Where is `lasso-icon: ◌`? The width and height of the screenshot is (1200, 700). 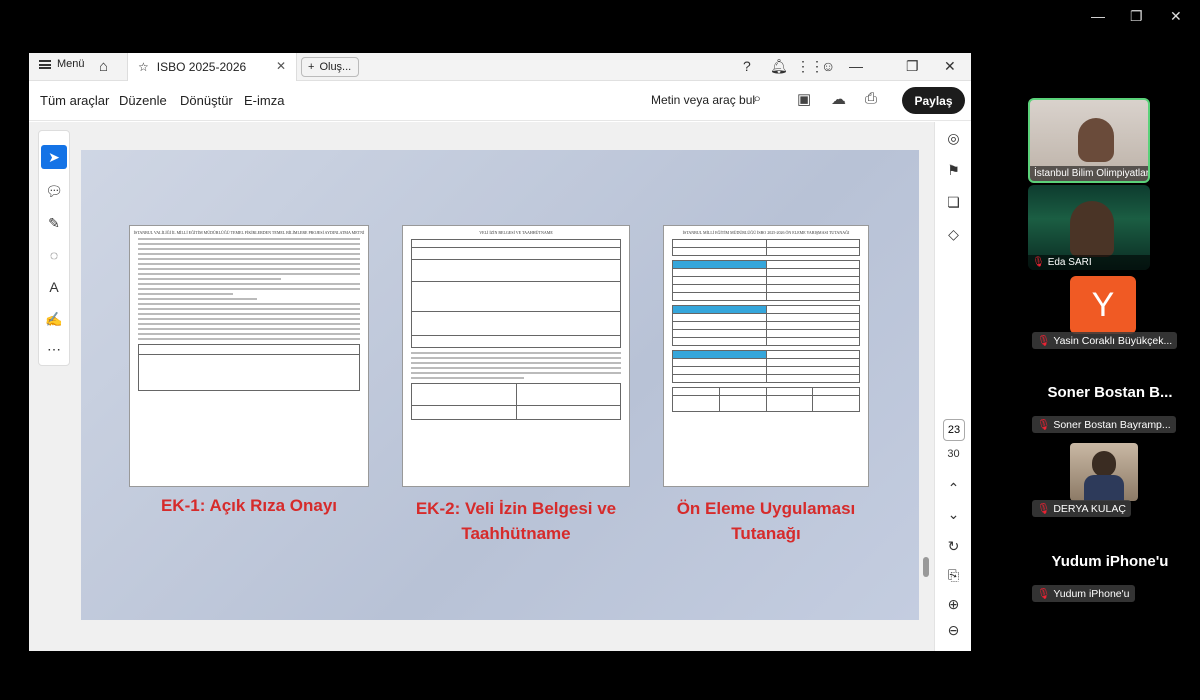
lasso-icon: ◌ is located at coordinates (54, 255).